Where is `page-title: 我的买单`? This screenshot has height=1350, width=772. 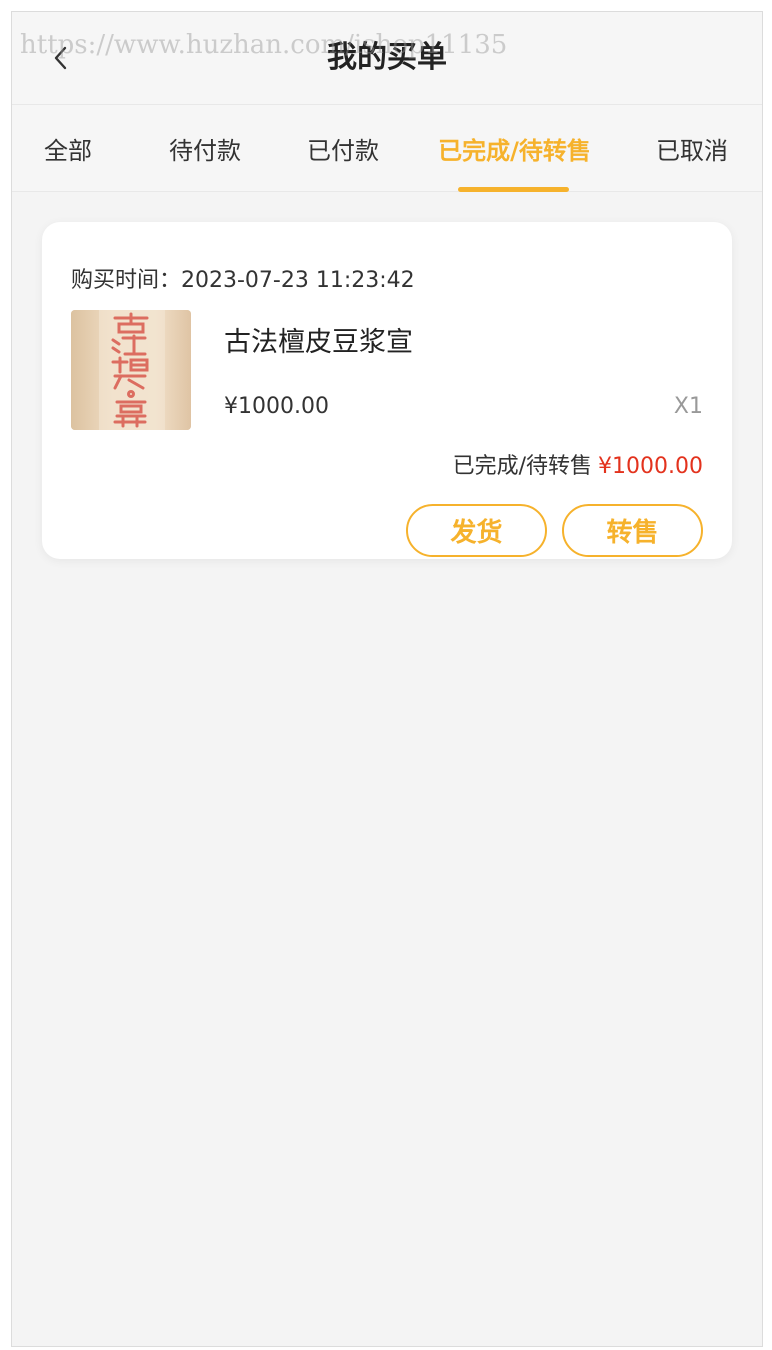 page-title: 我的买单 is located at coordinates (387, 57).